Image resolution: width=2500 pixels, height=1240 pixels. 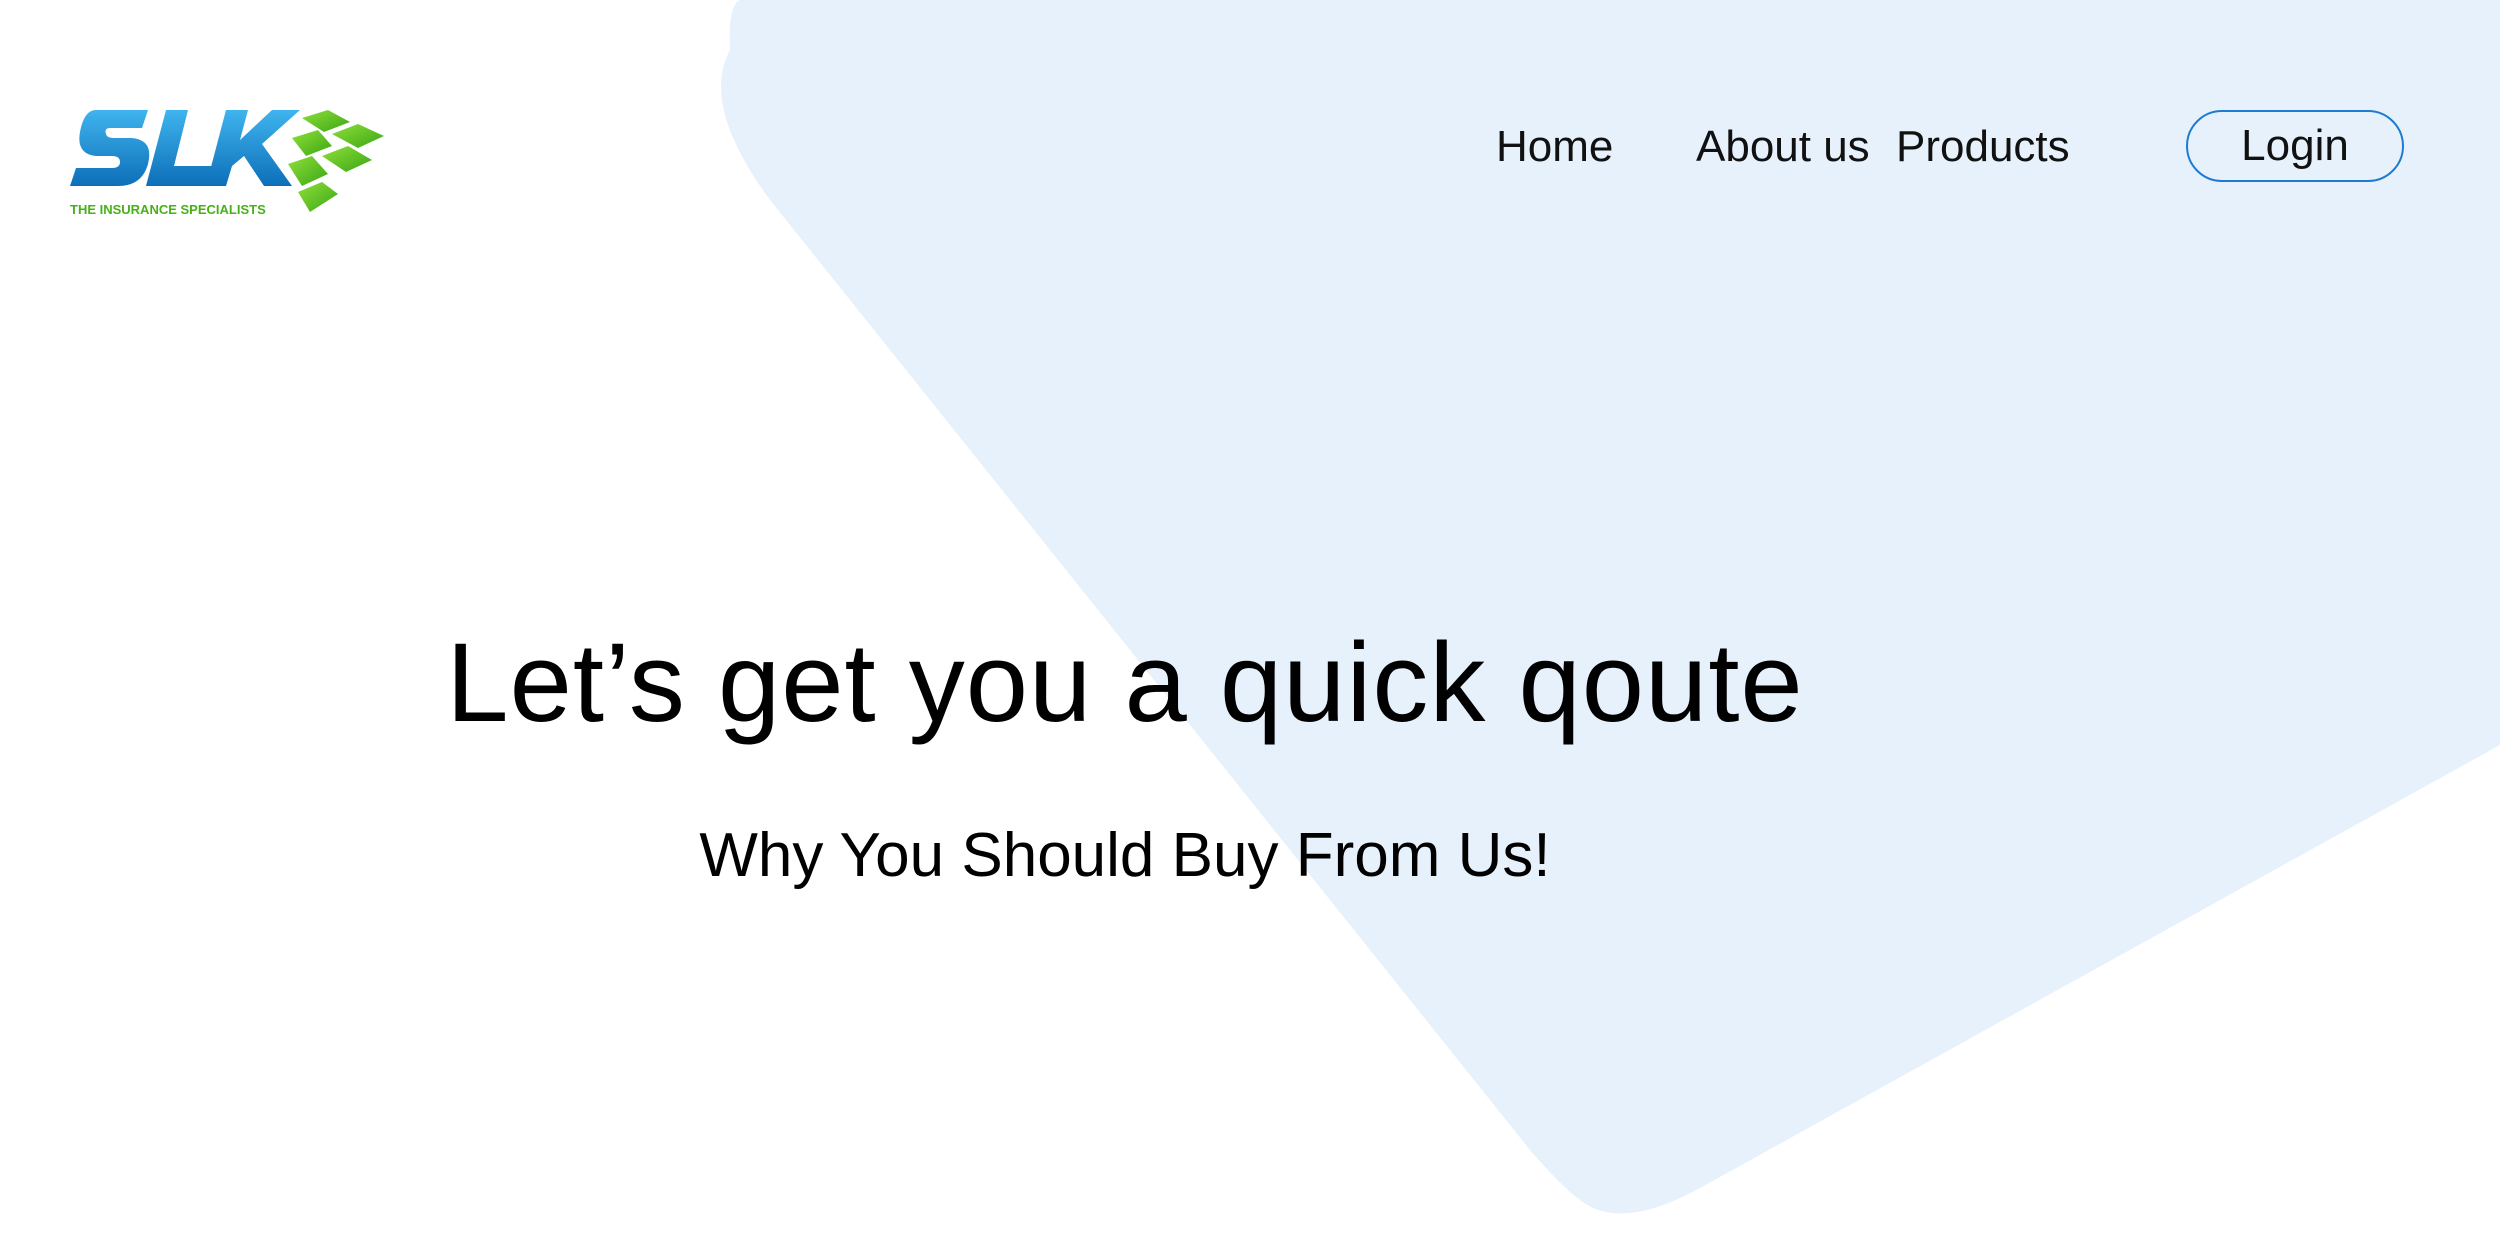 What do you see at coordinates (1125, 855) in the screenshot?
I see `hero-subtitle: Why You Should Buy From Us!` at bounding box center [1125, 855].